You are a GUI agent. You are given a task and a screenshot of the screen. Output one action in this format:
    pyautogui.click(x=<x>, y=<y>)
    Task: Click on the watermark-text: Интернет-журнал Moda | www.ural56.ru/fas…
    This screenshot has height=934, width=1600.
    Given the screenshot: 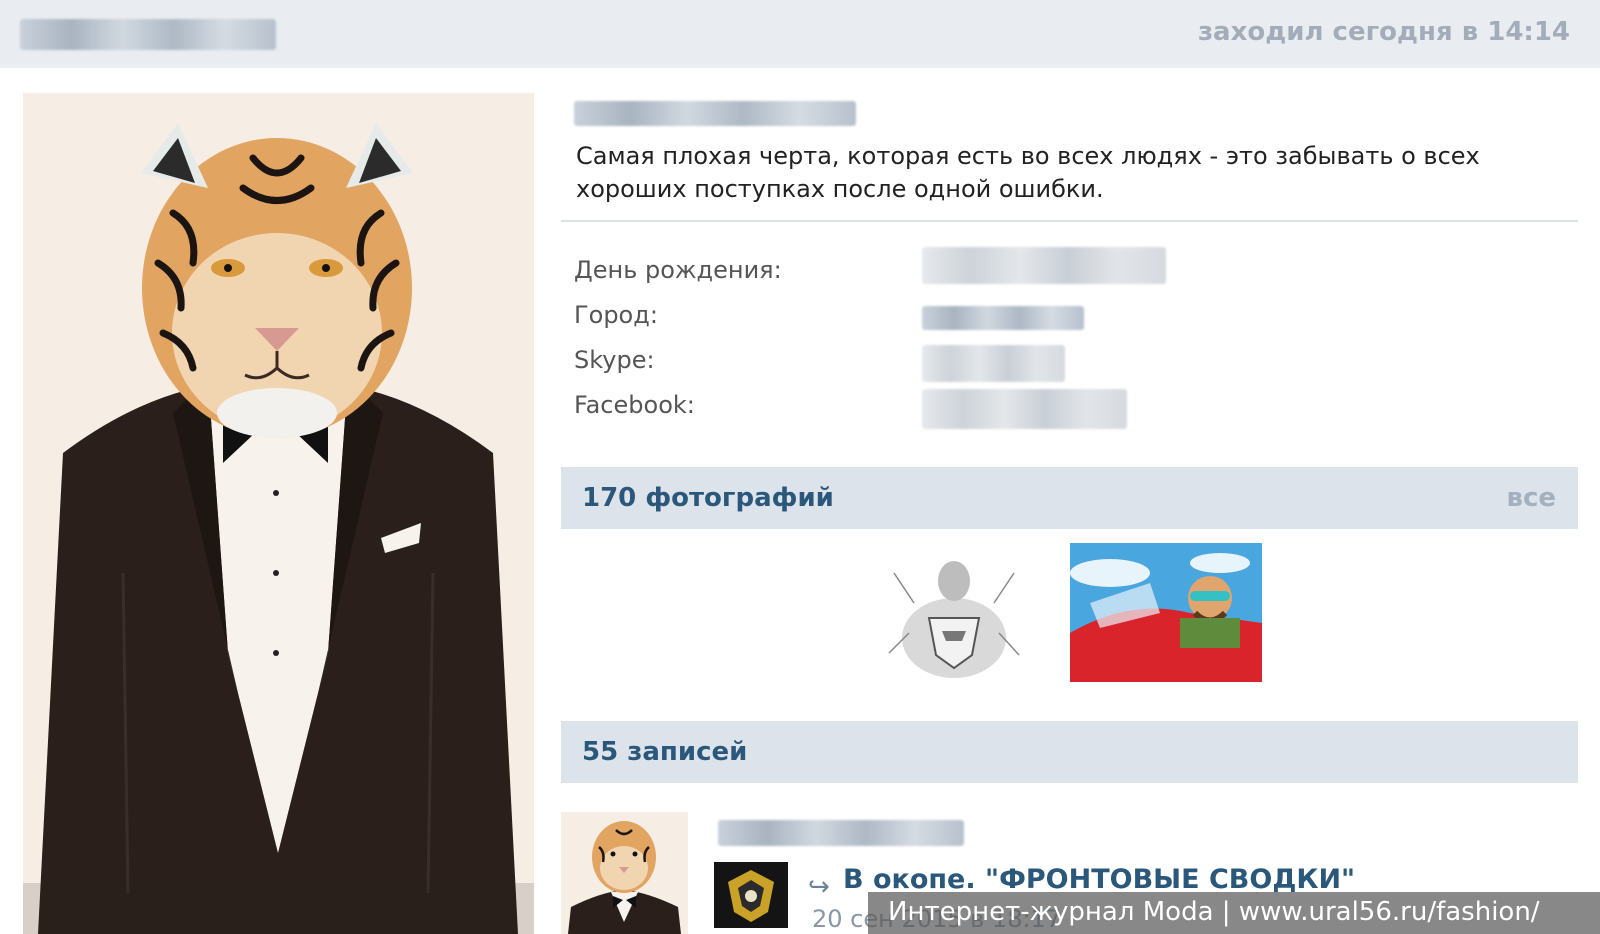 What is the action you would take?
    pyautogui.click(x=1214, y=912)
    